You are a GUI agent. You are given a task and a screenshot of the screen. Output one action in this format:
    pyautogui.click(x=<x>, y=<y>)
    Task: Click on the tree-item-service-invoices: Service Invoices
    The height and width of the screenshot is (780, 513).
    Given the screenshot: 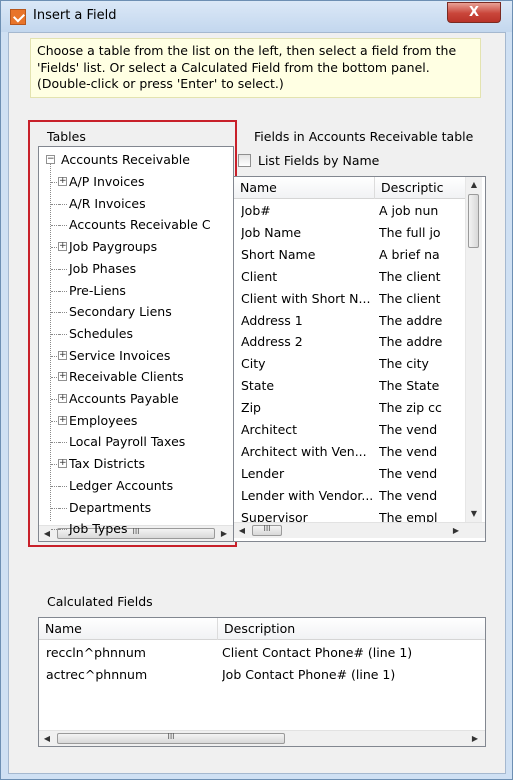 What is the action you would take?
    pyautogui.click(x=119, y=355)
    